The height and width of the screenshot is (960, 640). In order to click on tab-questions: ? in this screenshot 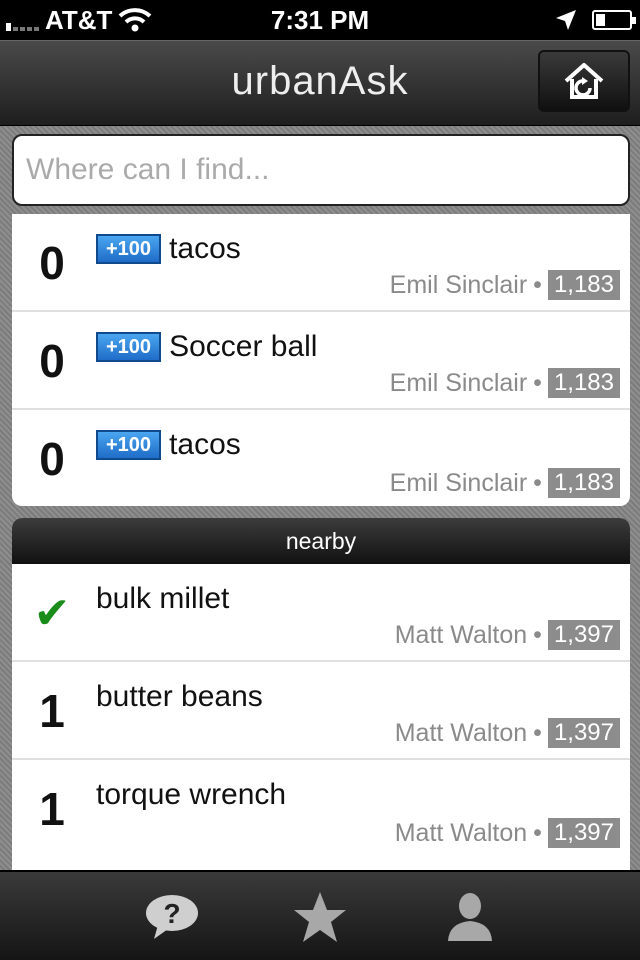, I will do `click(172, 917)`.